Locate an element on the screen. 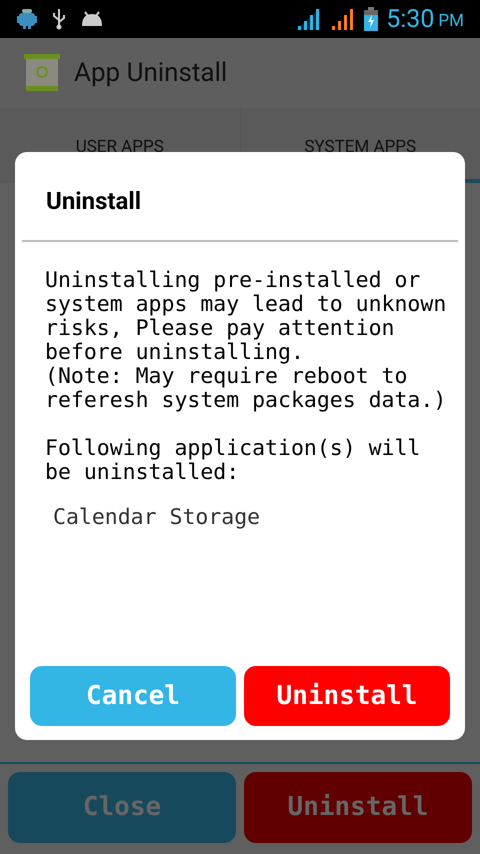  clock-ampm: PM is located at coordinates (451, 21).